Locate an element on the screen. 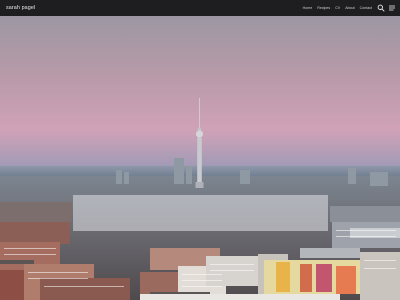  nav-link-about: About is located at coordinates (349, 8).